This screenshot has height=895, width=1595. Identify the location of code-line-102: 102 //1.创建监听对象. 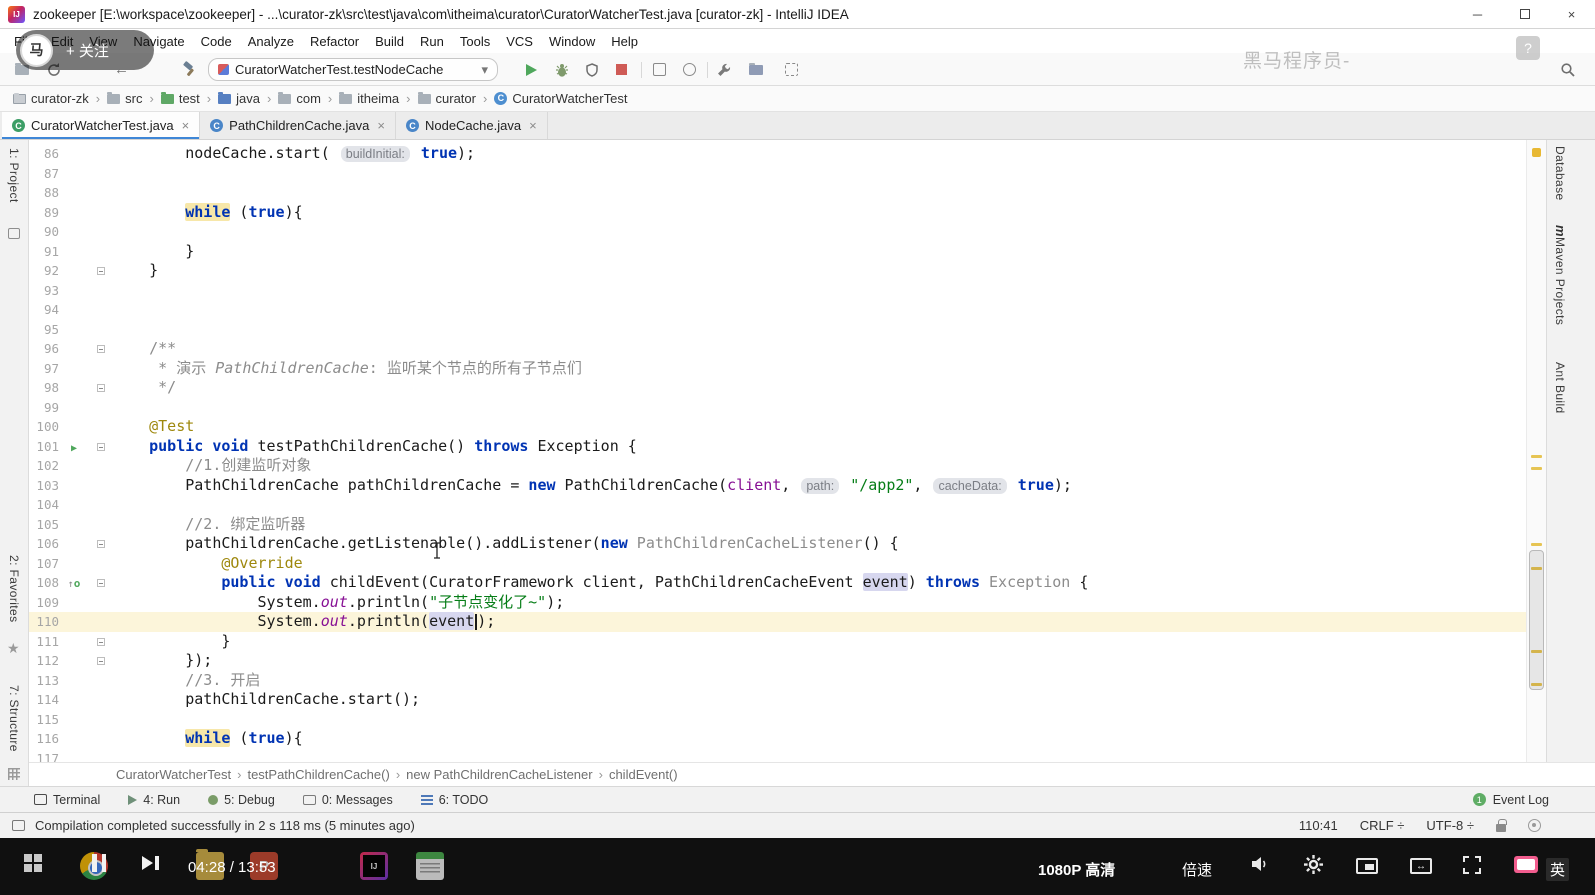
(777, 466).